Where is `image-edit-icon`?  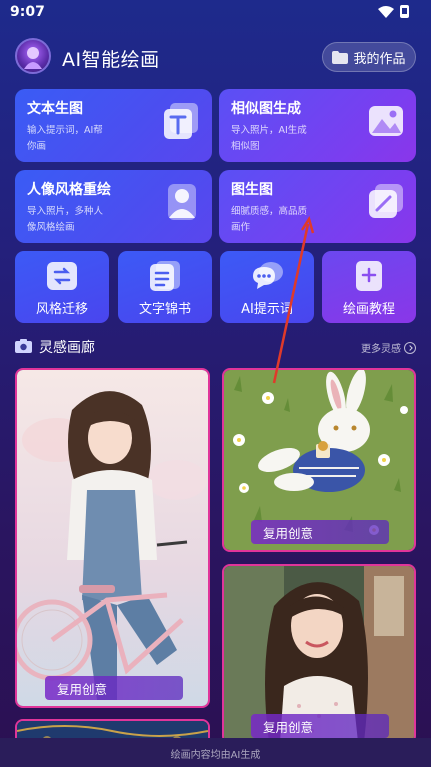 image-edit-icon is located at coordinates (386, 201).